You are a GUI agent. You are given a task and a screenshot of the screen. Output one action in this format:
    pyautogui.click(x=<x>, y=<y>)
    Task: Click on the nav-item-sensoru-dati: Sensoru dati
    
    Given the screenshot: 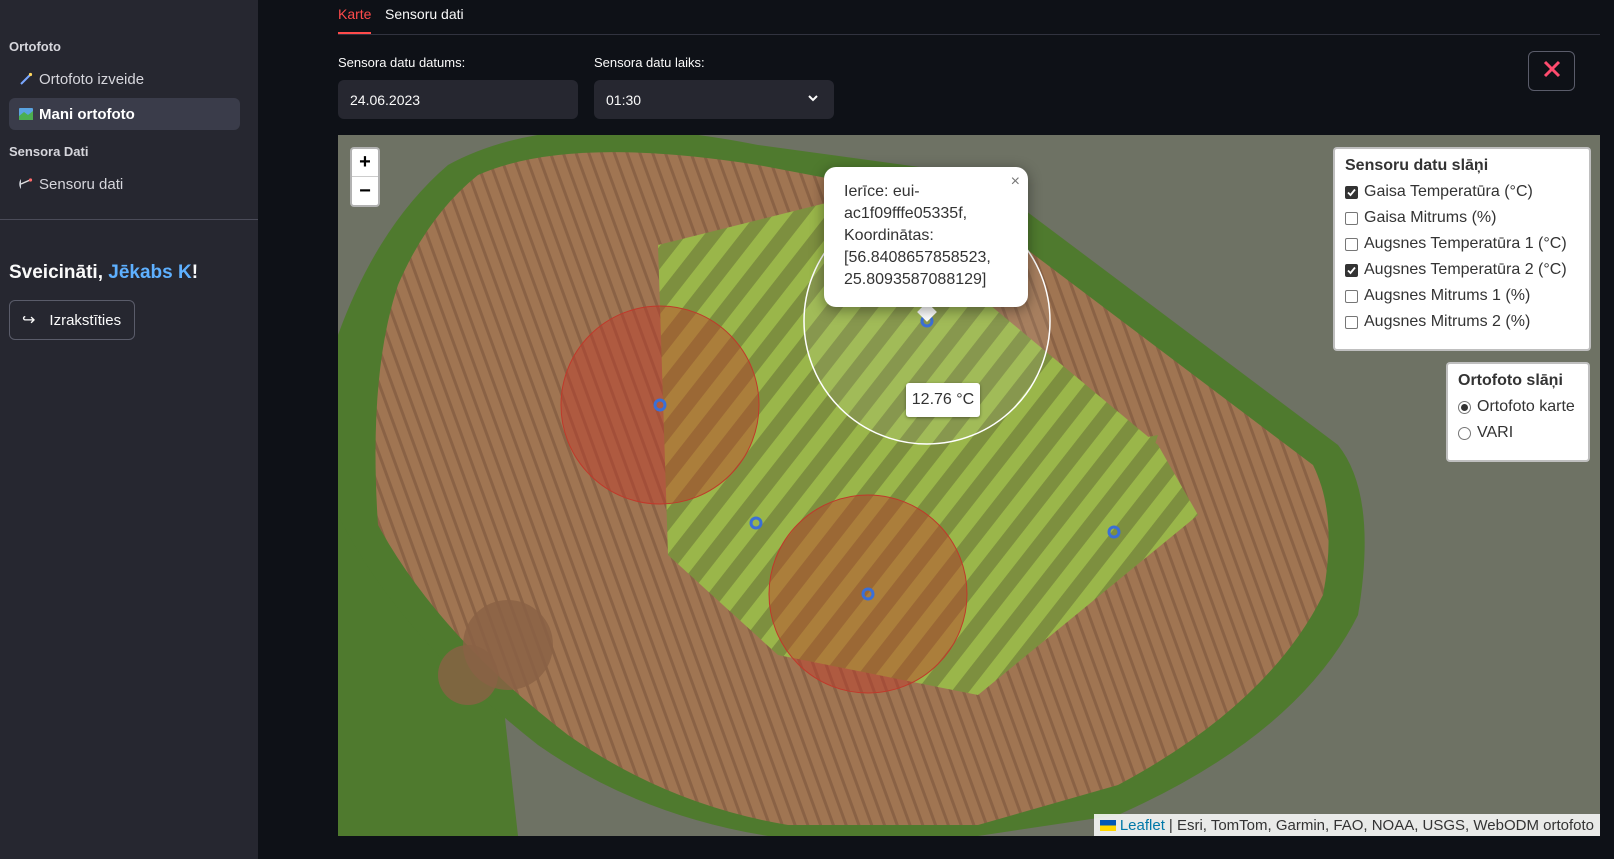 What is the action you would take?
    pyautogui.click(x=124, y=184)
    